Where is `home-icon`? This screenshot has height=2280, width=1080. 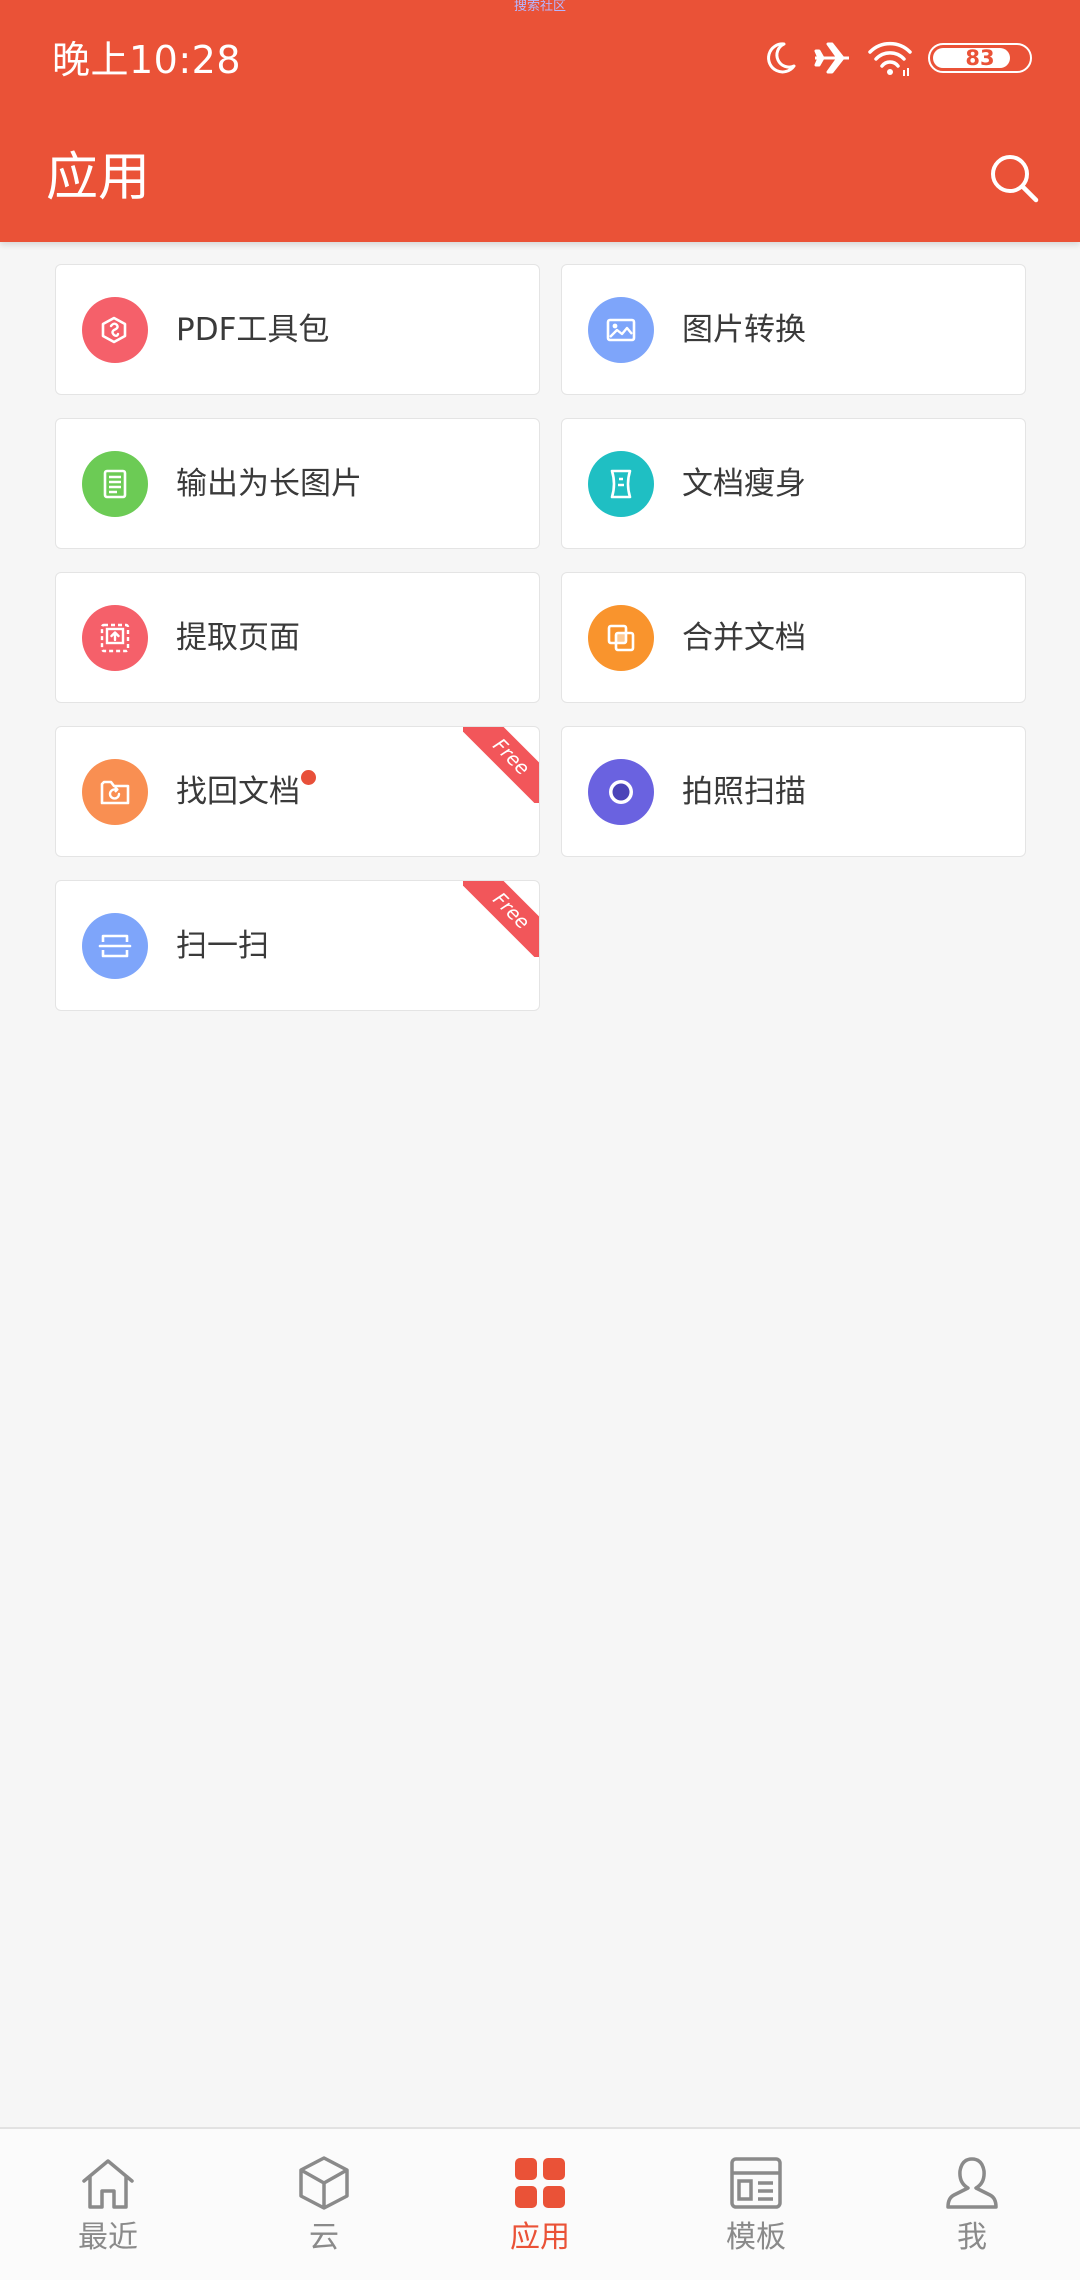 home-icon is located at coordinates (108, 2183).